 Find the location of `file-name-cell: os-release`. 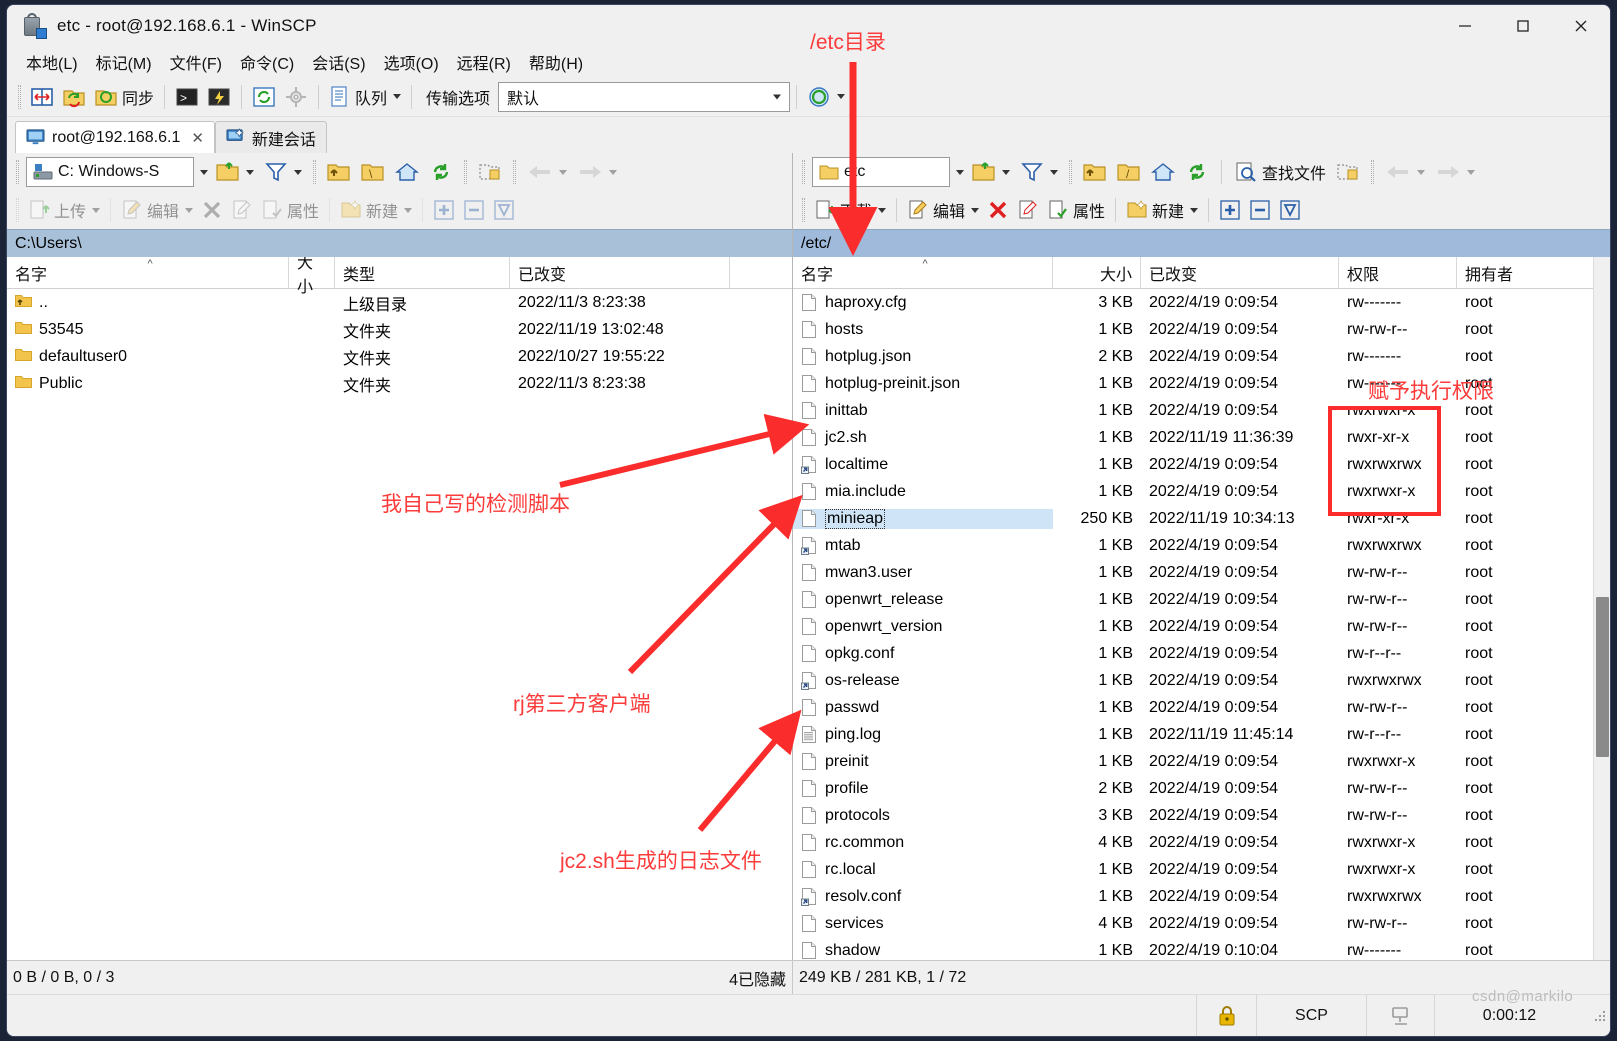

file-name-cell: os-release is located at coordinates (923, 681).